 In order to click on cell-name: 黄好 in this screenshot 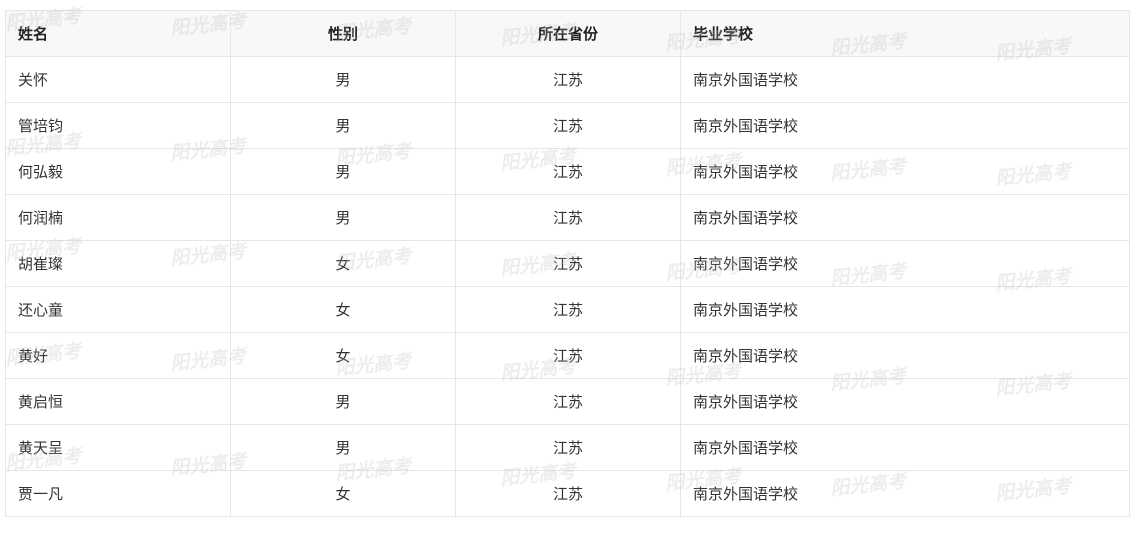, I will do `click(118, 355)`.